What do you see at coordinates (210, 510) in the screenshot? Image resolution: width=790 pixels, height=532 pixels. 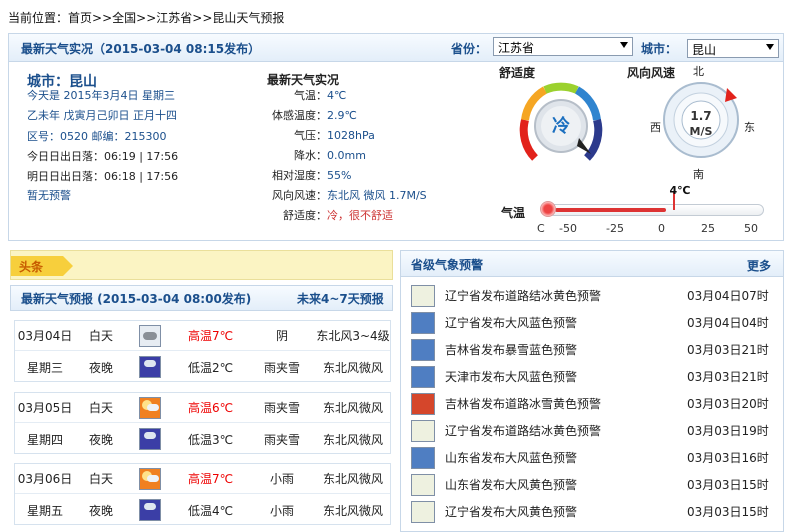 I see `forecast-low-temp: 低温4℃` at bounding box center [210, 510].